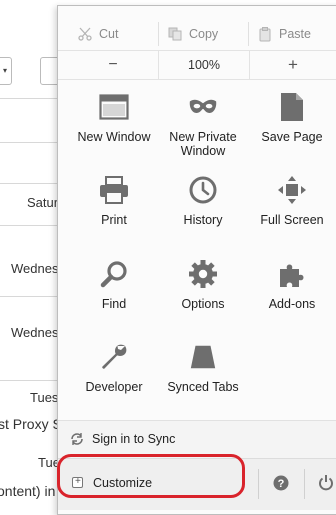 This screenshot has width=336, height=515. I want to click on customize-label: Customize, so click(123, 483).